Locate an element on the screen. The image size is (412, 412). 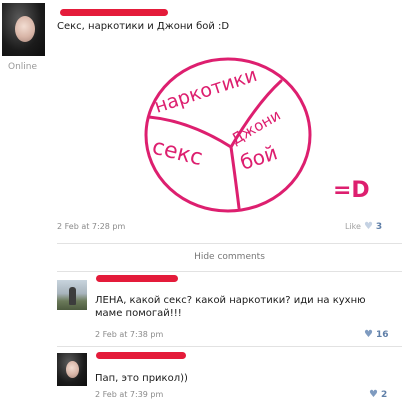
comment-timestamp: 2 Feb at 7:38 pm is located at coordinates (129, 334).